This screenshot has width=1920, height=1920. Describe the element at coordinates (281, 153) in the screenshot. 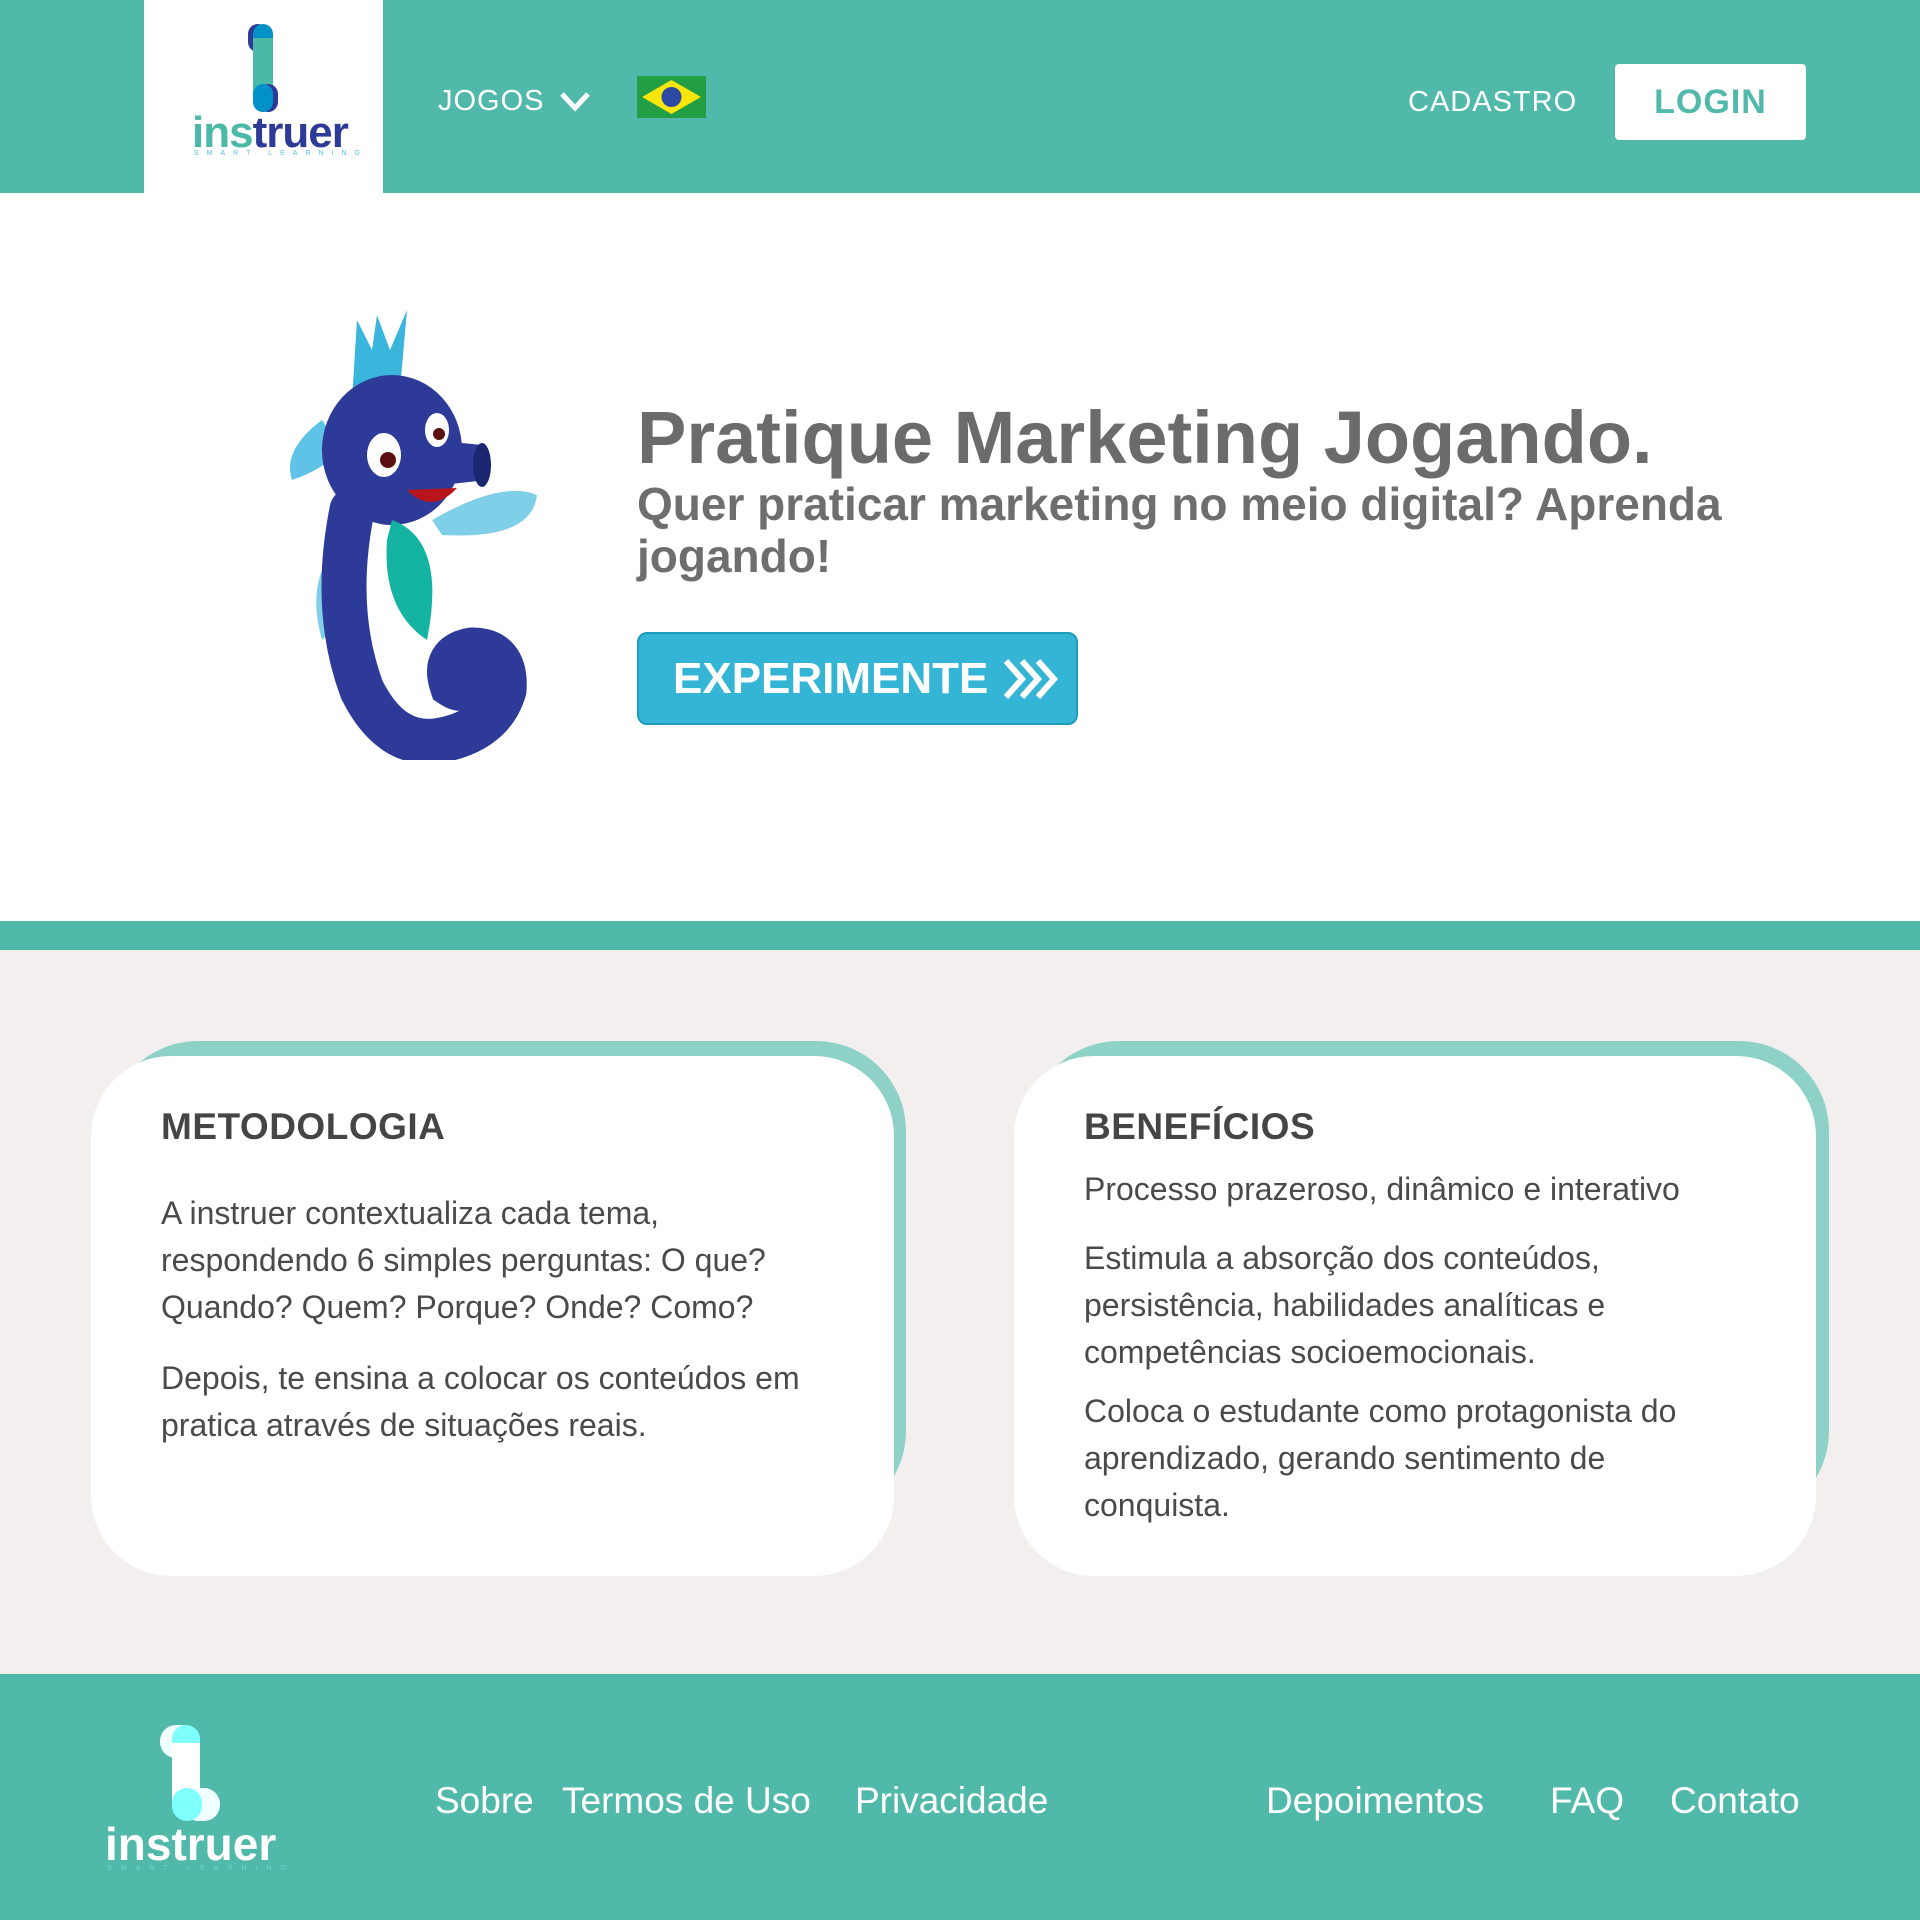

I see `logo-tagline: SMART LEARNING` at that location.